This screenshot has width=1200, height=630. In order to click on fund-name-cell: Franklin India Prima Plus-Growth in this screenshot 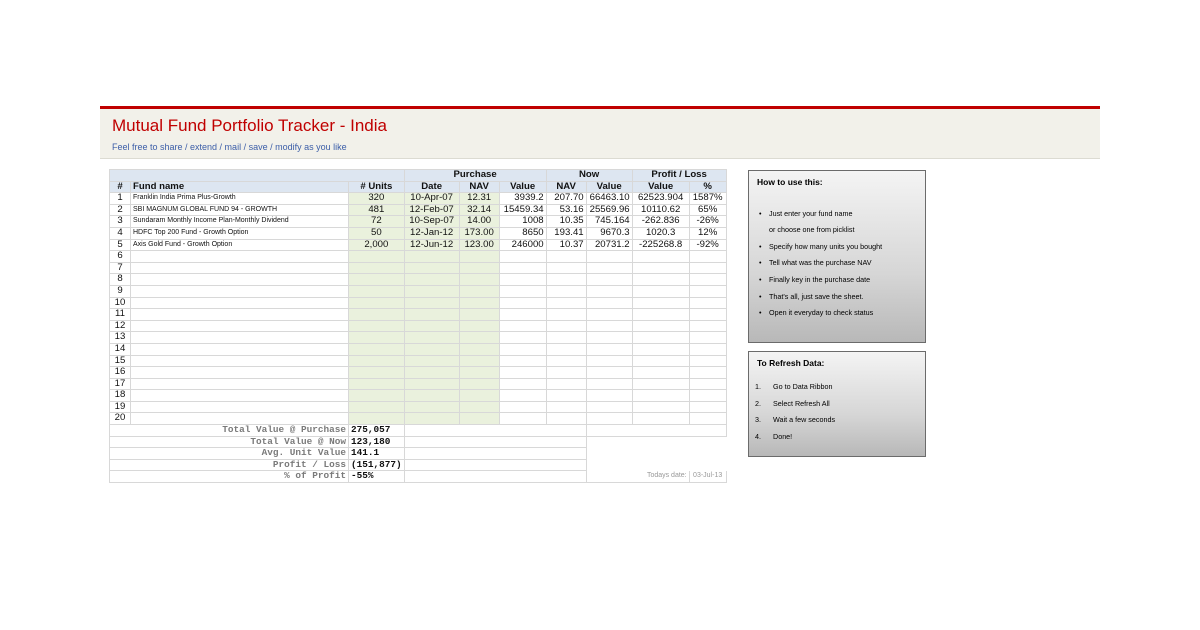, I will do `click(239, 198)`.